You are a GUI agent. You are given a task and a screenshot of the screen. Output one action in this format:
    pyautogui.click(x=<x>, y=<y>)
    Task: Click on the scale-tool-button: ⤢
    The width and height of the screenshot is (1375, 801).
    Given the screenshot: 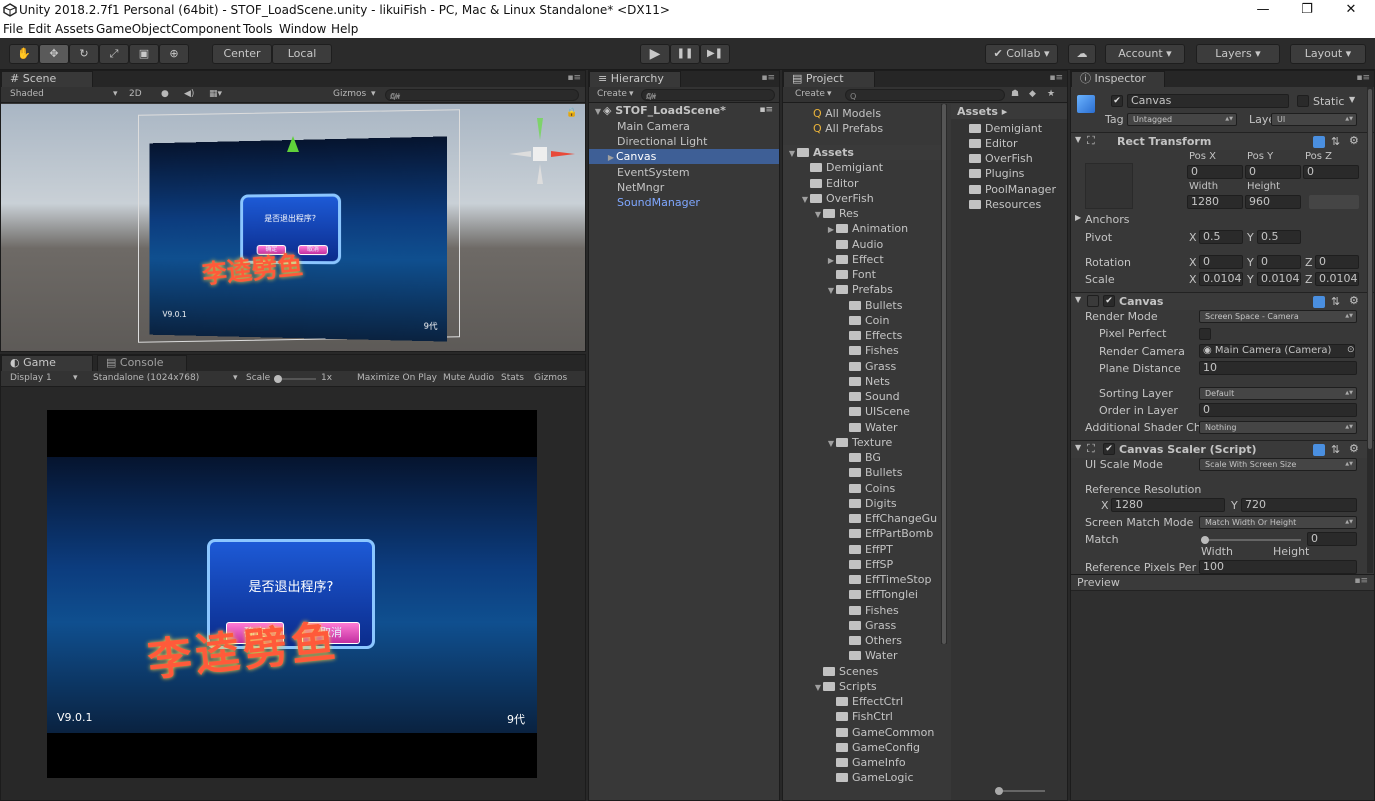 What is the action you would take?
    pyautogui.click(x=114, y=54)
    